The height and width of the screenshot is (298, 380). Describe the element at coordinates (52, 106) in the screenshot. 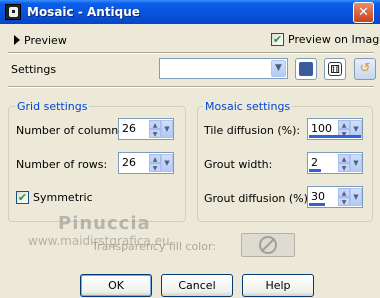

I see `grid-settings-title: Grid settings` at that location.